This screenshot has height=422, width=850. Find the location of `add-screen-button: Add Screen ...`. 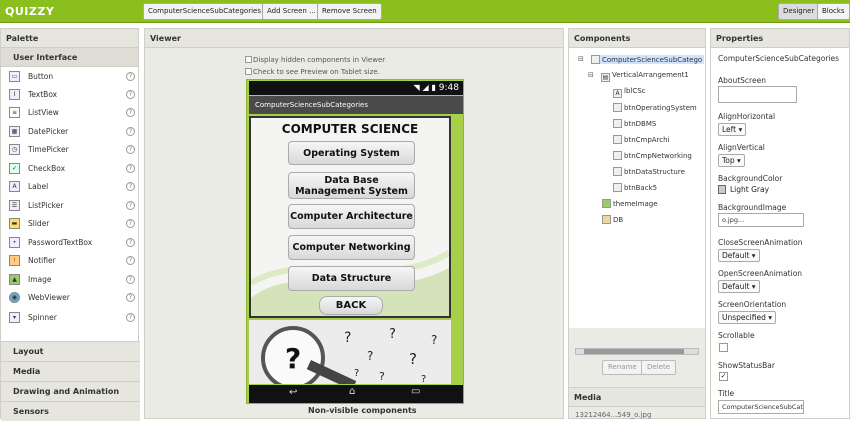

add-screen-button: Add Screen ... is located at coordinates (291, 11).